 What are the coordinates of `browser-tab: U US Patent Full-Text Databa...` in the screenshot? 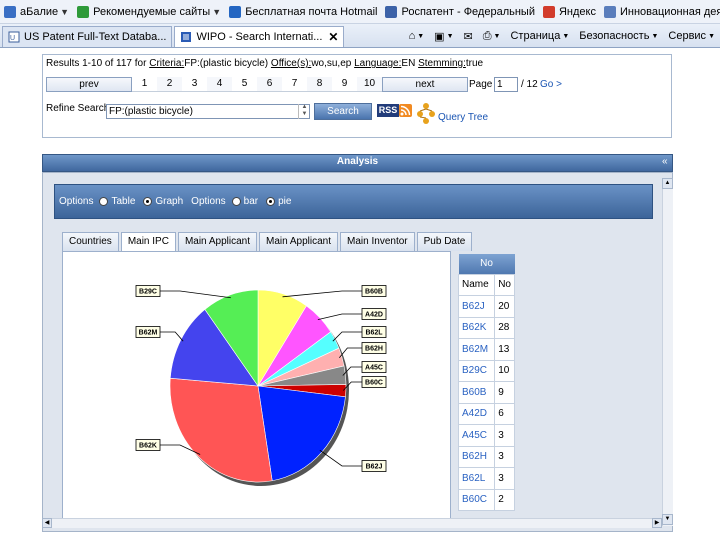 It's located at (87, 36).